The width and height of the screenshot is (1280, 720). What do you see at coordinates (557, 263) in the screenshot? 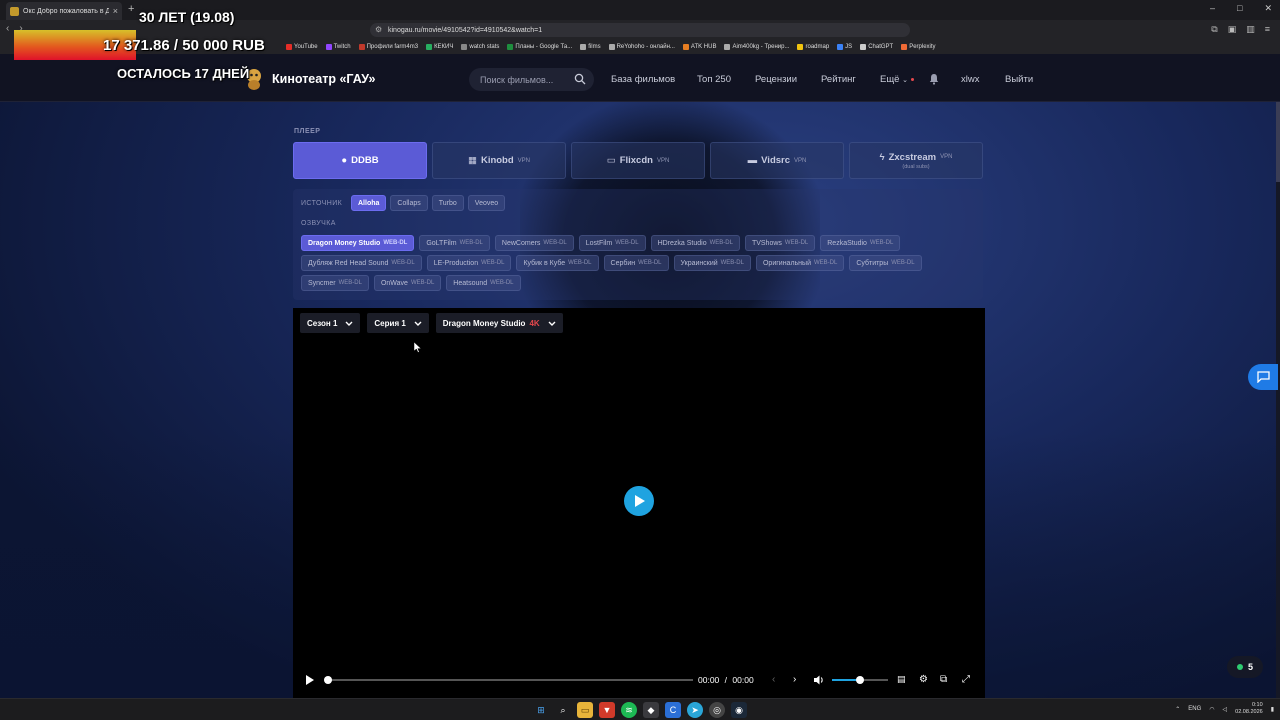
I see `voice-chip: Кубик в Кубе WEB-DL` at bounding box center [557, 263].